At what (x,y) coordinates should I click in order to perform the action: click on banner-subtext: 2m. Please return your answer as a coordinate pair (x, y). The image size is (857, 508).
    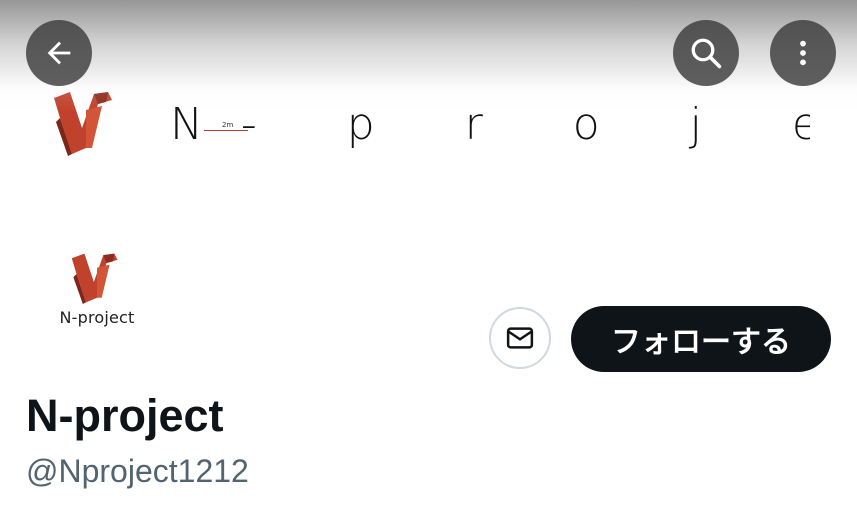
    Looking at the image, I should click on (228, 125).